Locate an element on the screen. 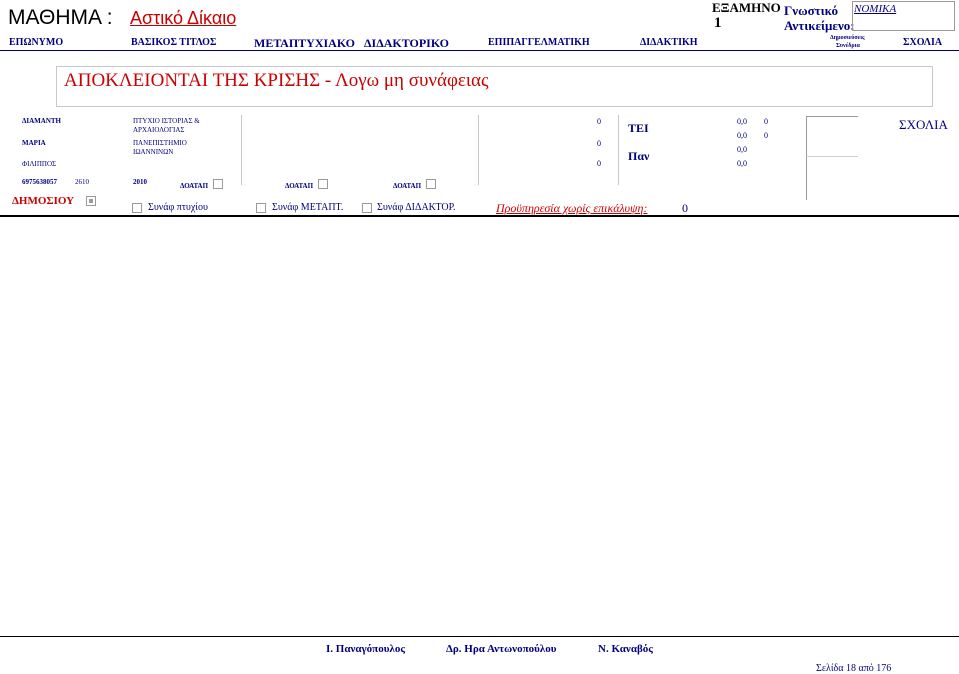  area-label-line2: Αντικείμενο: is located at coordinates (819, 25).